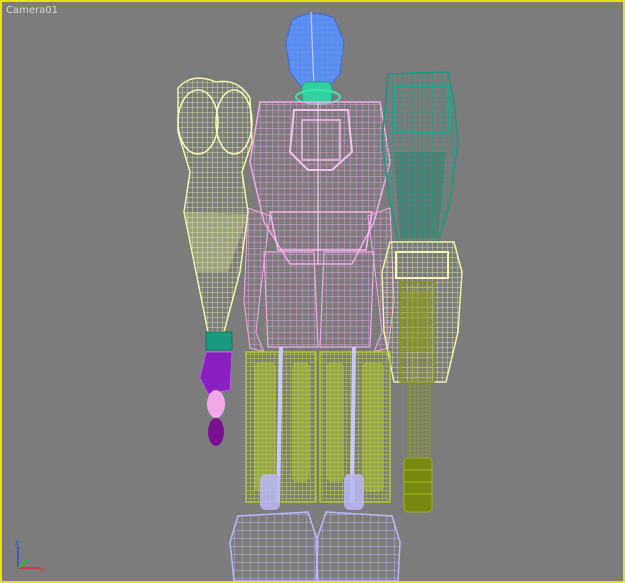 This screenshot has height=583, width=625. I want to click on right-arm-upper-mesh, so click(420, 157).